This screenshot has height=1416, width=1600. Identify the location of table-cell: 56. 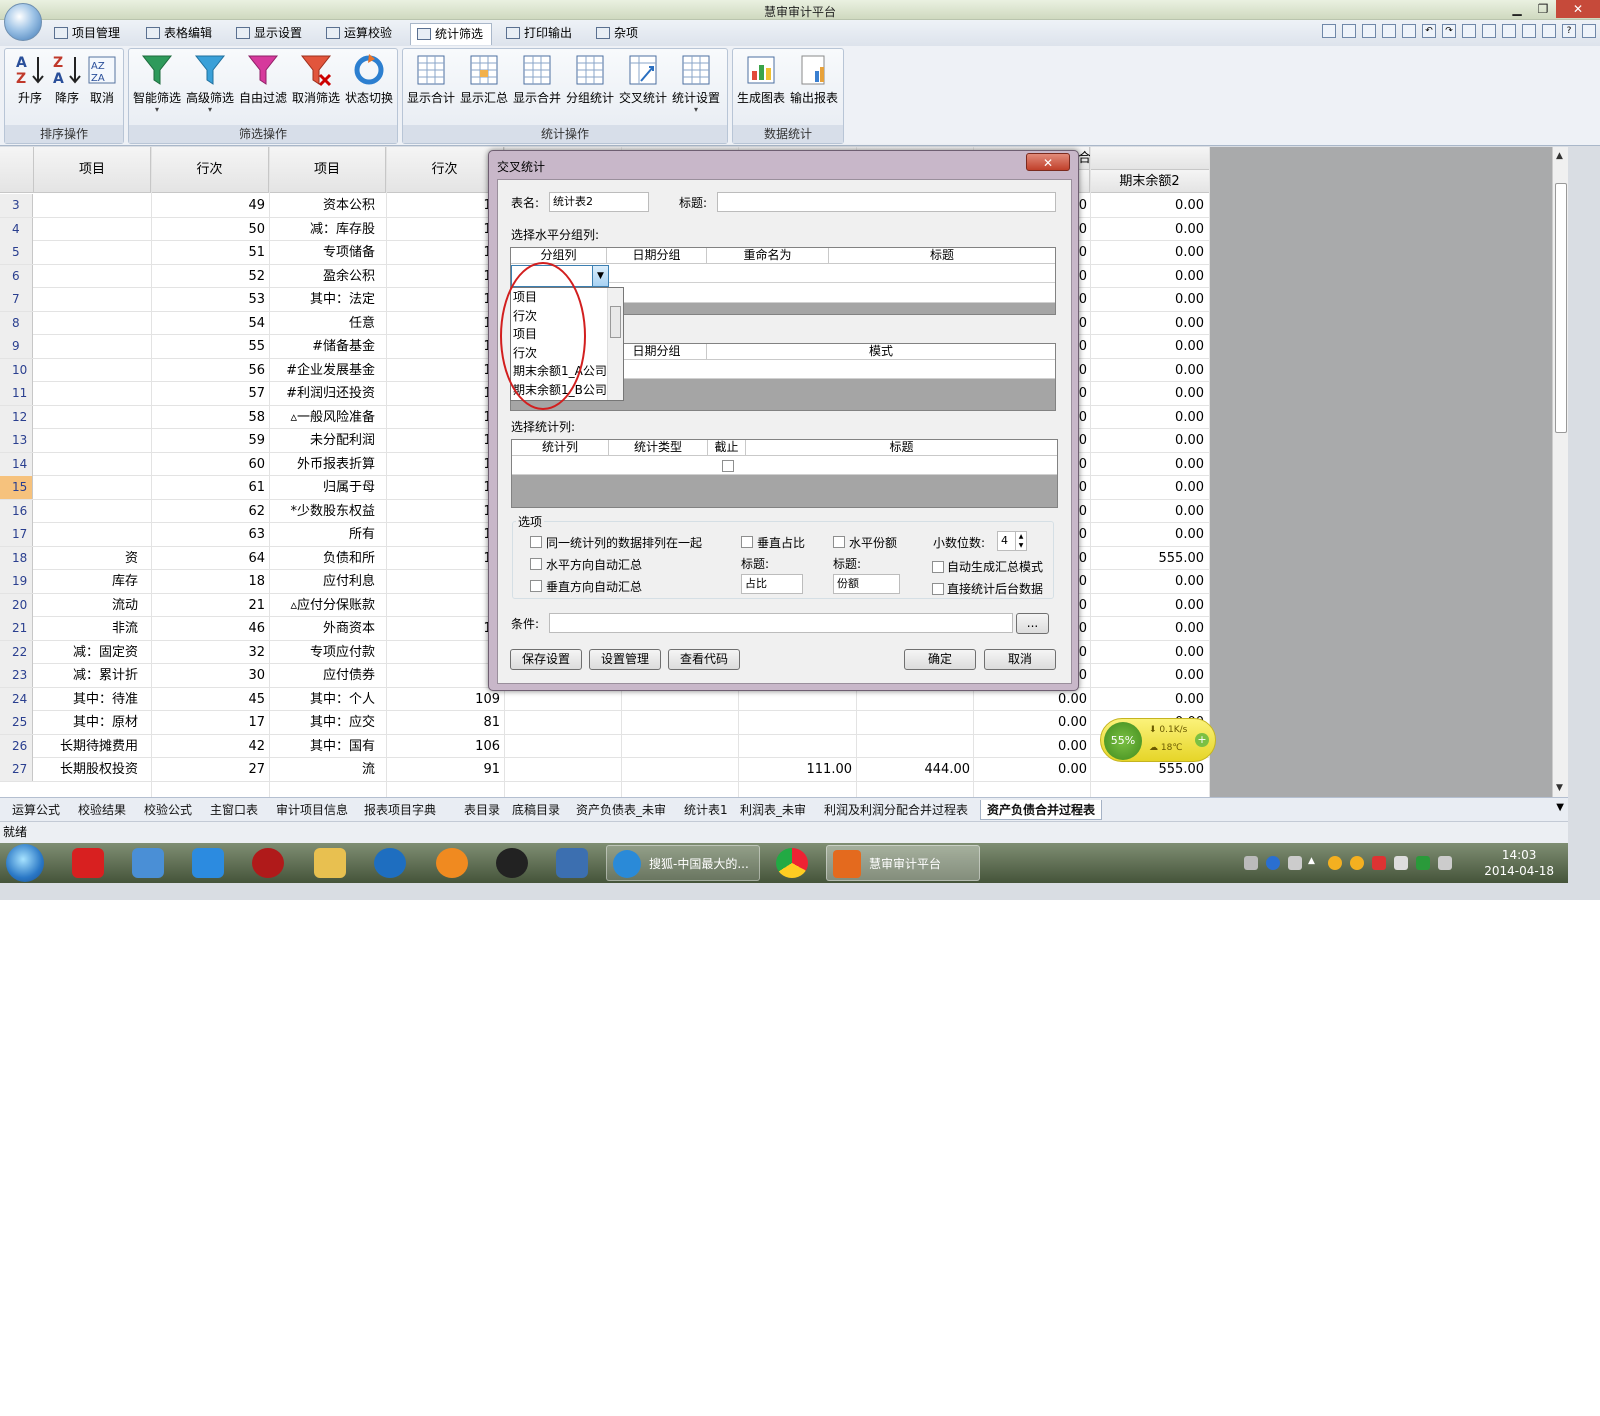
(208, 370).